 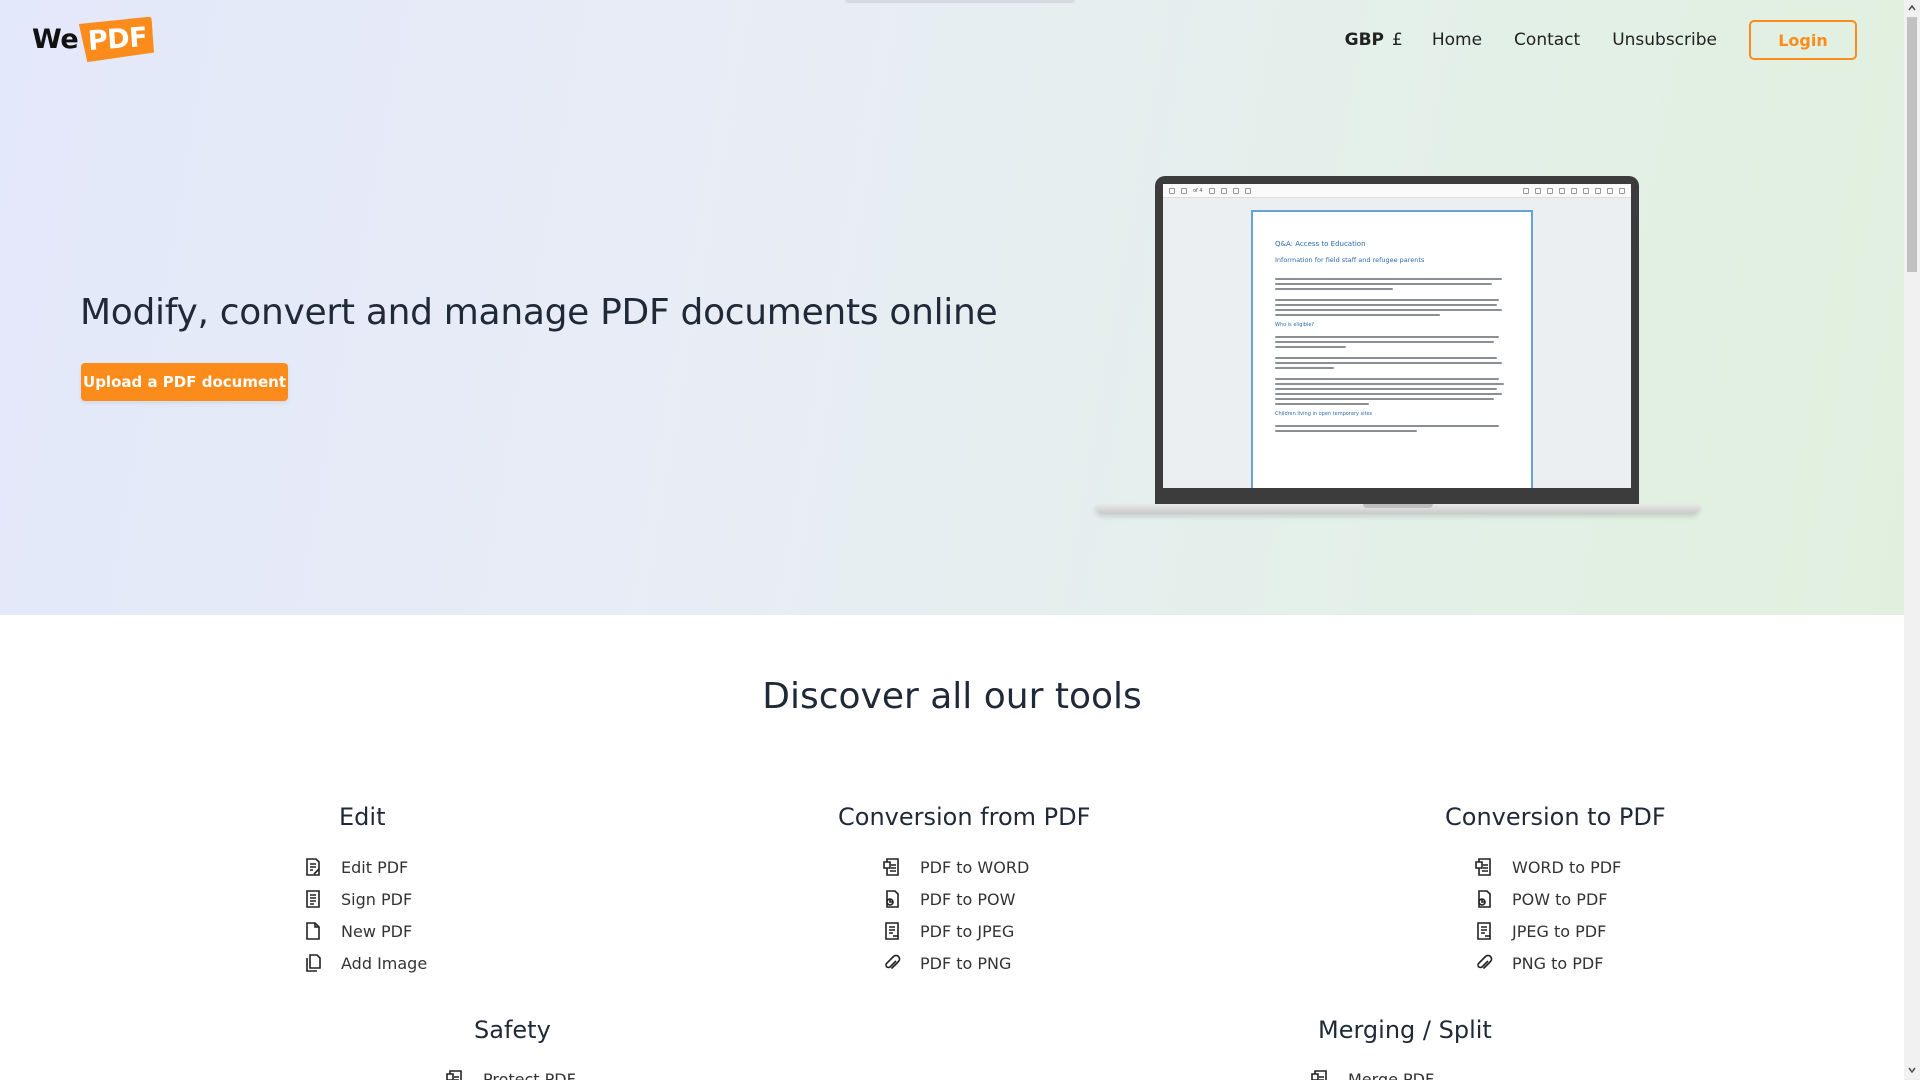 What do you see at coordinates (313, 931) in the screenshot?
I see `new-document-icon` at bounding box center [313, 931].